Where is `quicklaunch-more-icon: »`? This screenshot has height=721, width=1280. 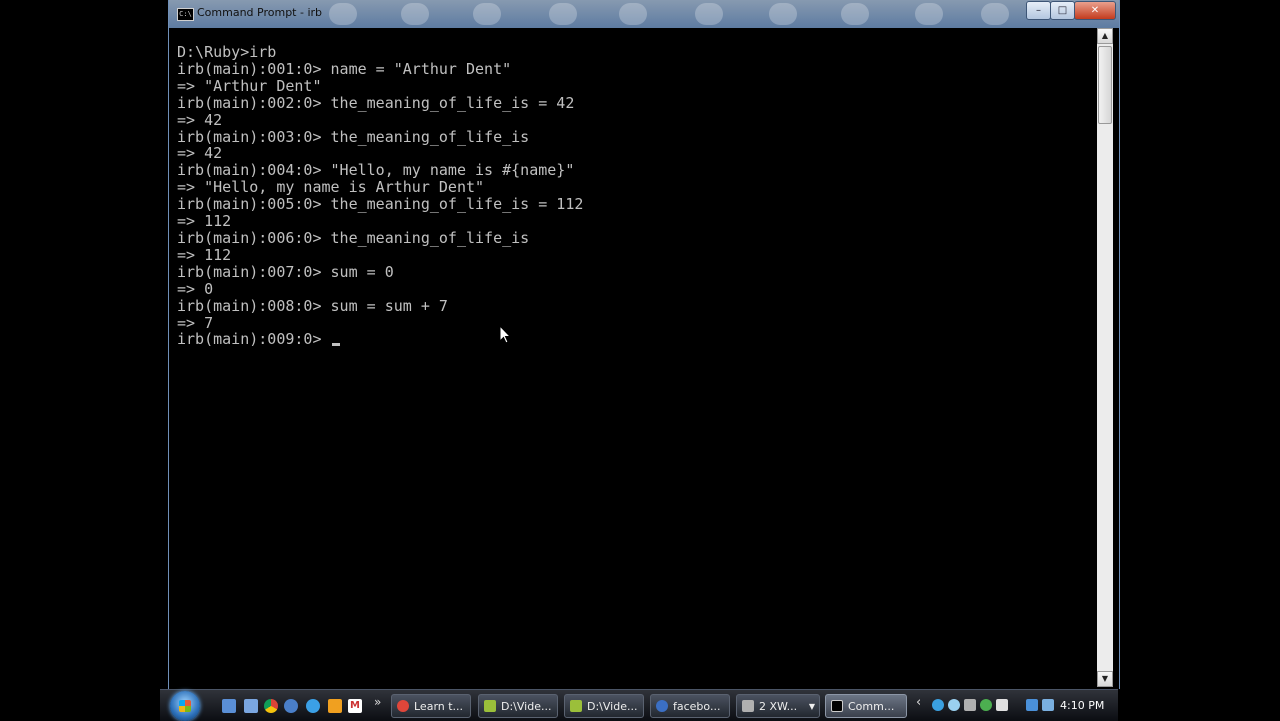 quicklaunch-more-icon: » is located at coordinates (377, 702).